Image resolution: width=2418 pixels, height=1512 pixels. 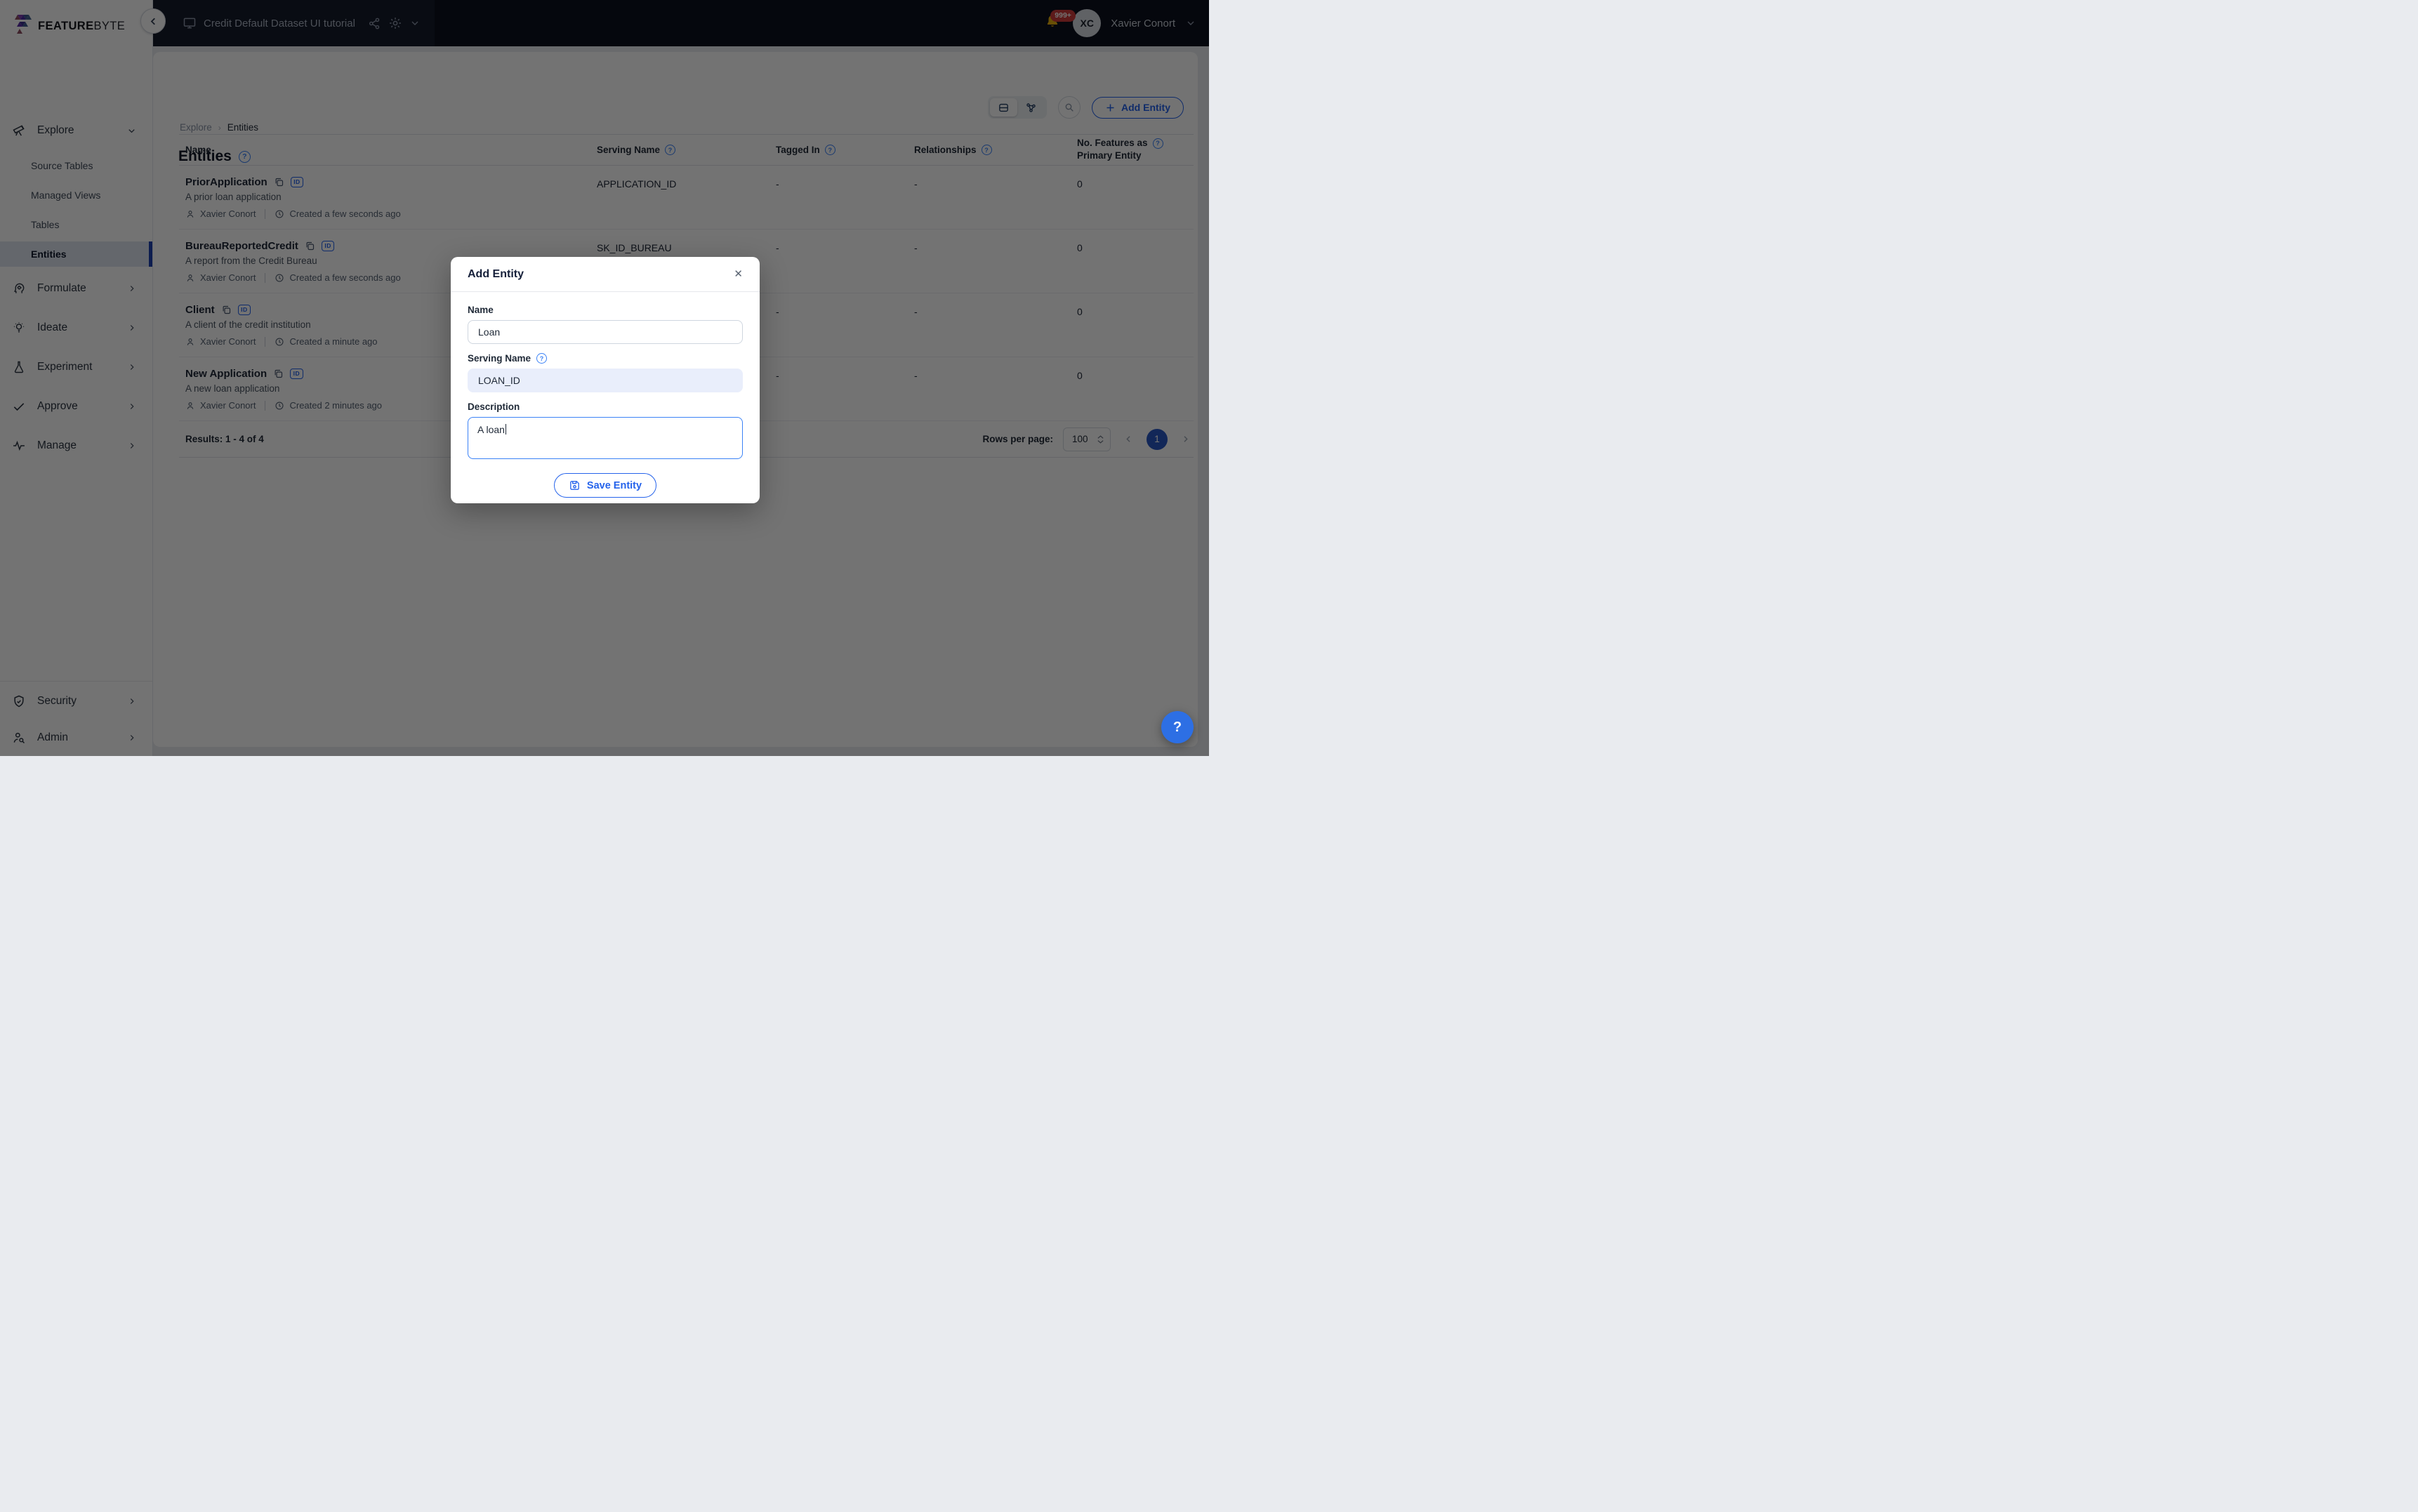 I want to click on serving-name-input, so click(x=605, y=380).